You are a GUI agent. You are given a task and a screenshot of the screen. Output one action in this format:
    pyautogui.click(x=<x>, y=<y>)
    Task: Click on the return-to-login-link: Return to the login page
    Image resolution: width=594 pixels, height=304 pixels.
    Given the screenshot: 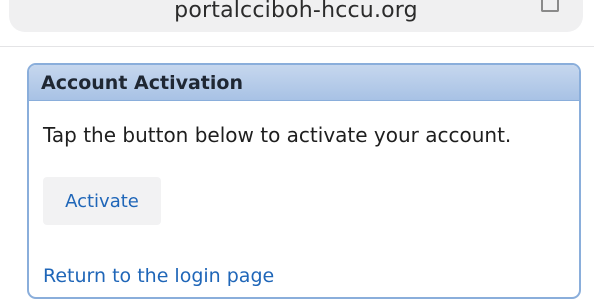 What is the action you would take?
    pyautogui.click(x=158, y=276)
    